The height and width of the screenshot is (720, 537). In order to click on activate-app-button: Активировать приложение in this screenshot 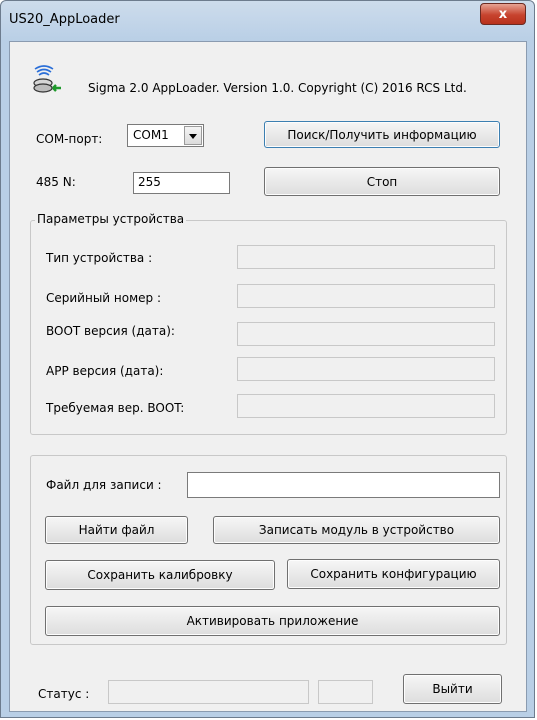, I will do `click(272, 621)`.